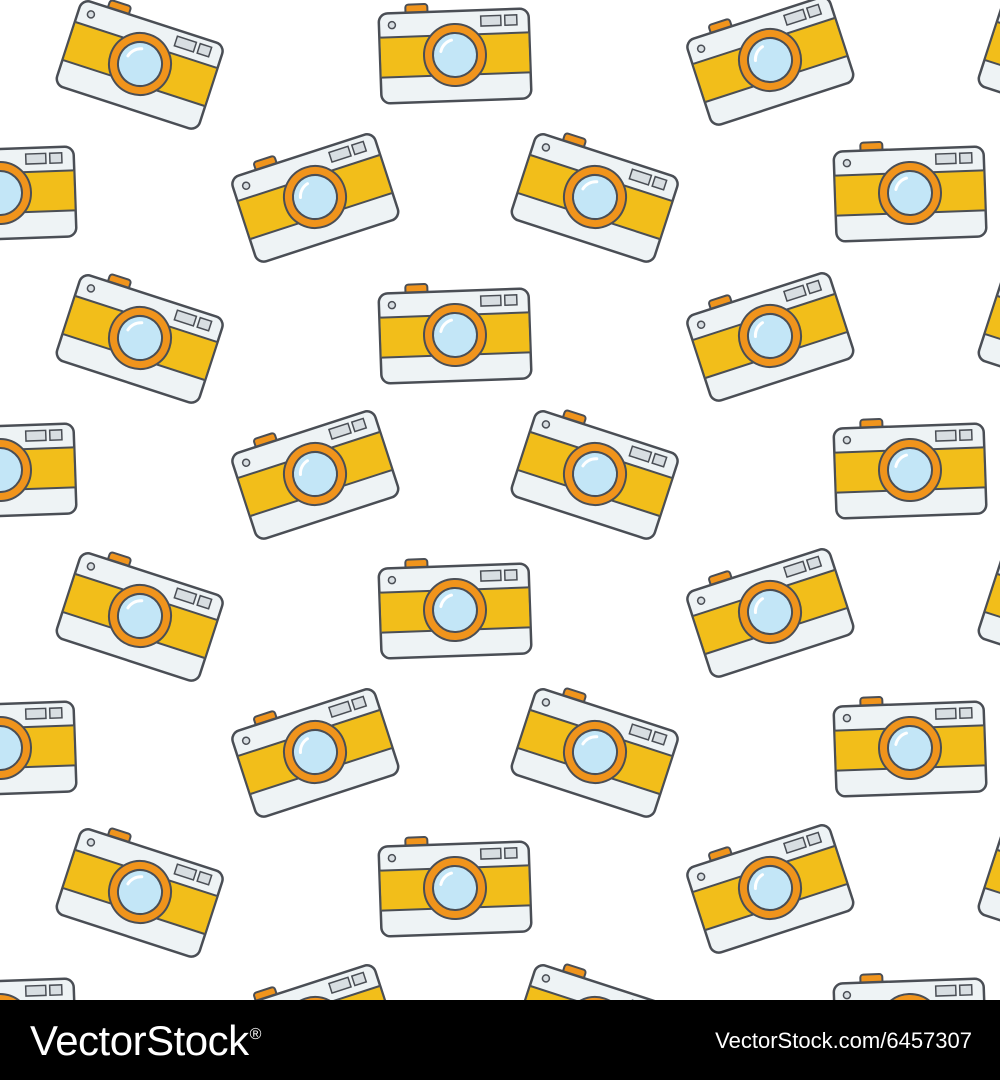 The width and height of the screenshot is (1000, 1080). What do you see at coordinates (255, 1034) in the screenshot?
I see `registered-mark: ®` at bounding box center [255, 1034].